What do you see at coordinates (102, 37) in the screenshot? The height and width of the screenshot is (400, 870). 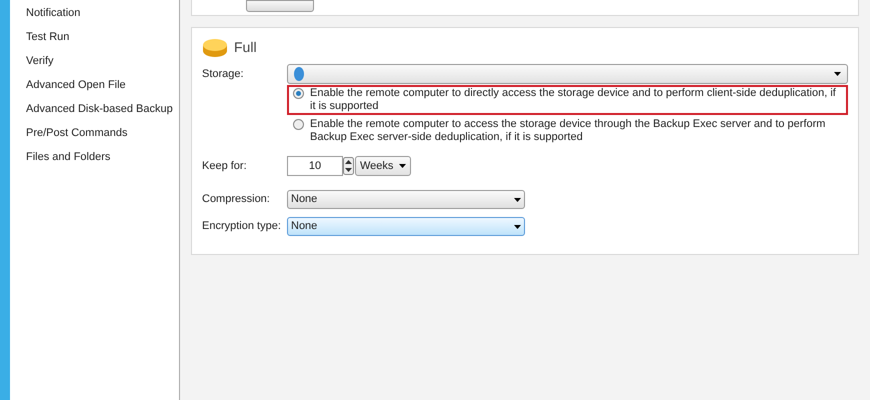 I see `sidebar-item: Test Run` at bounding box center [102, 37].